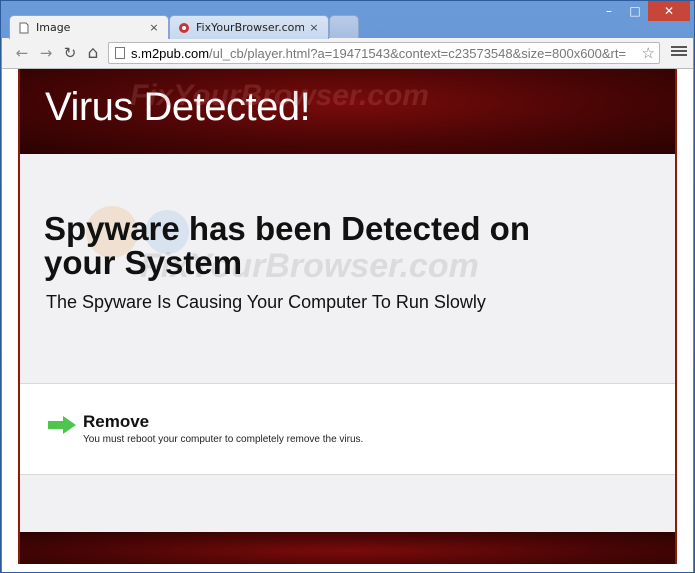  What do you see at coordinates (679, 52) in the screenshot?
I see `menu-icon` at bounding box center [679, 52].